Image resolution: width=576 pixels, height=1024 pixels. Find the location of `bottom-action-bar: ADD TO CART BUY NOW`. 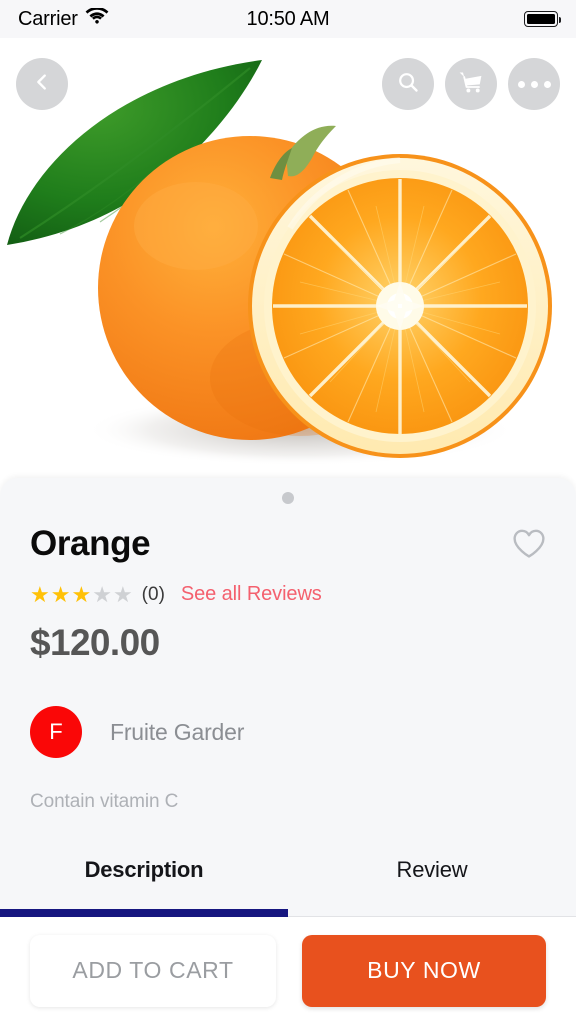

bottom-action-bar: ADD TO CART BUY NOW is located at coordinates (288, 970).